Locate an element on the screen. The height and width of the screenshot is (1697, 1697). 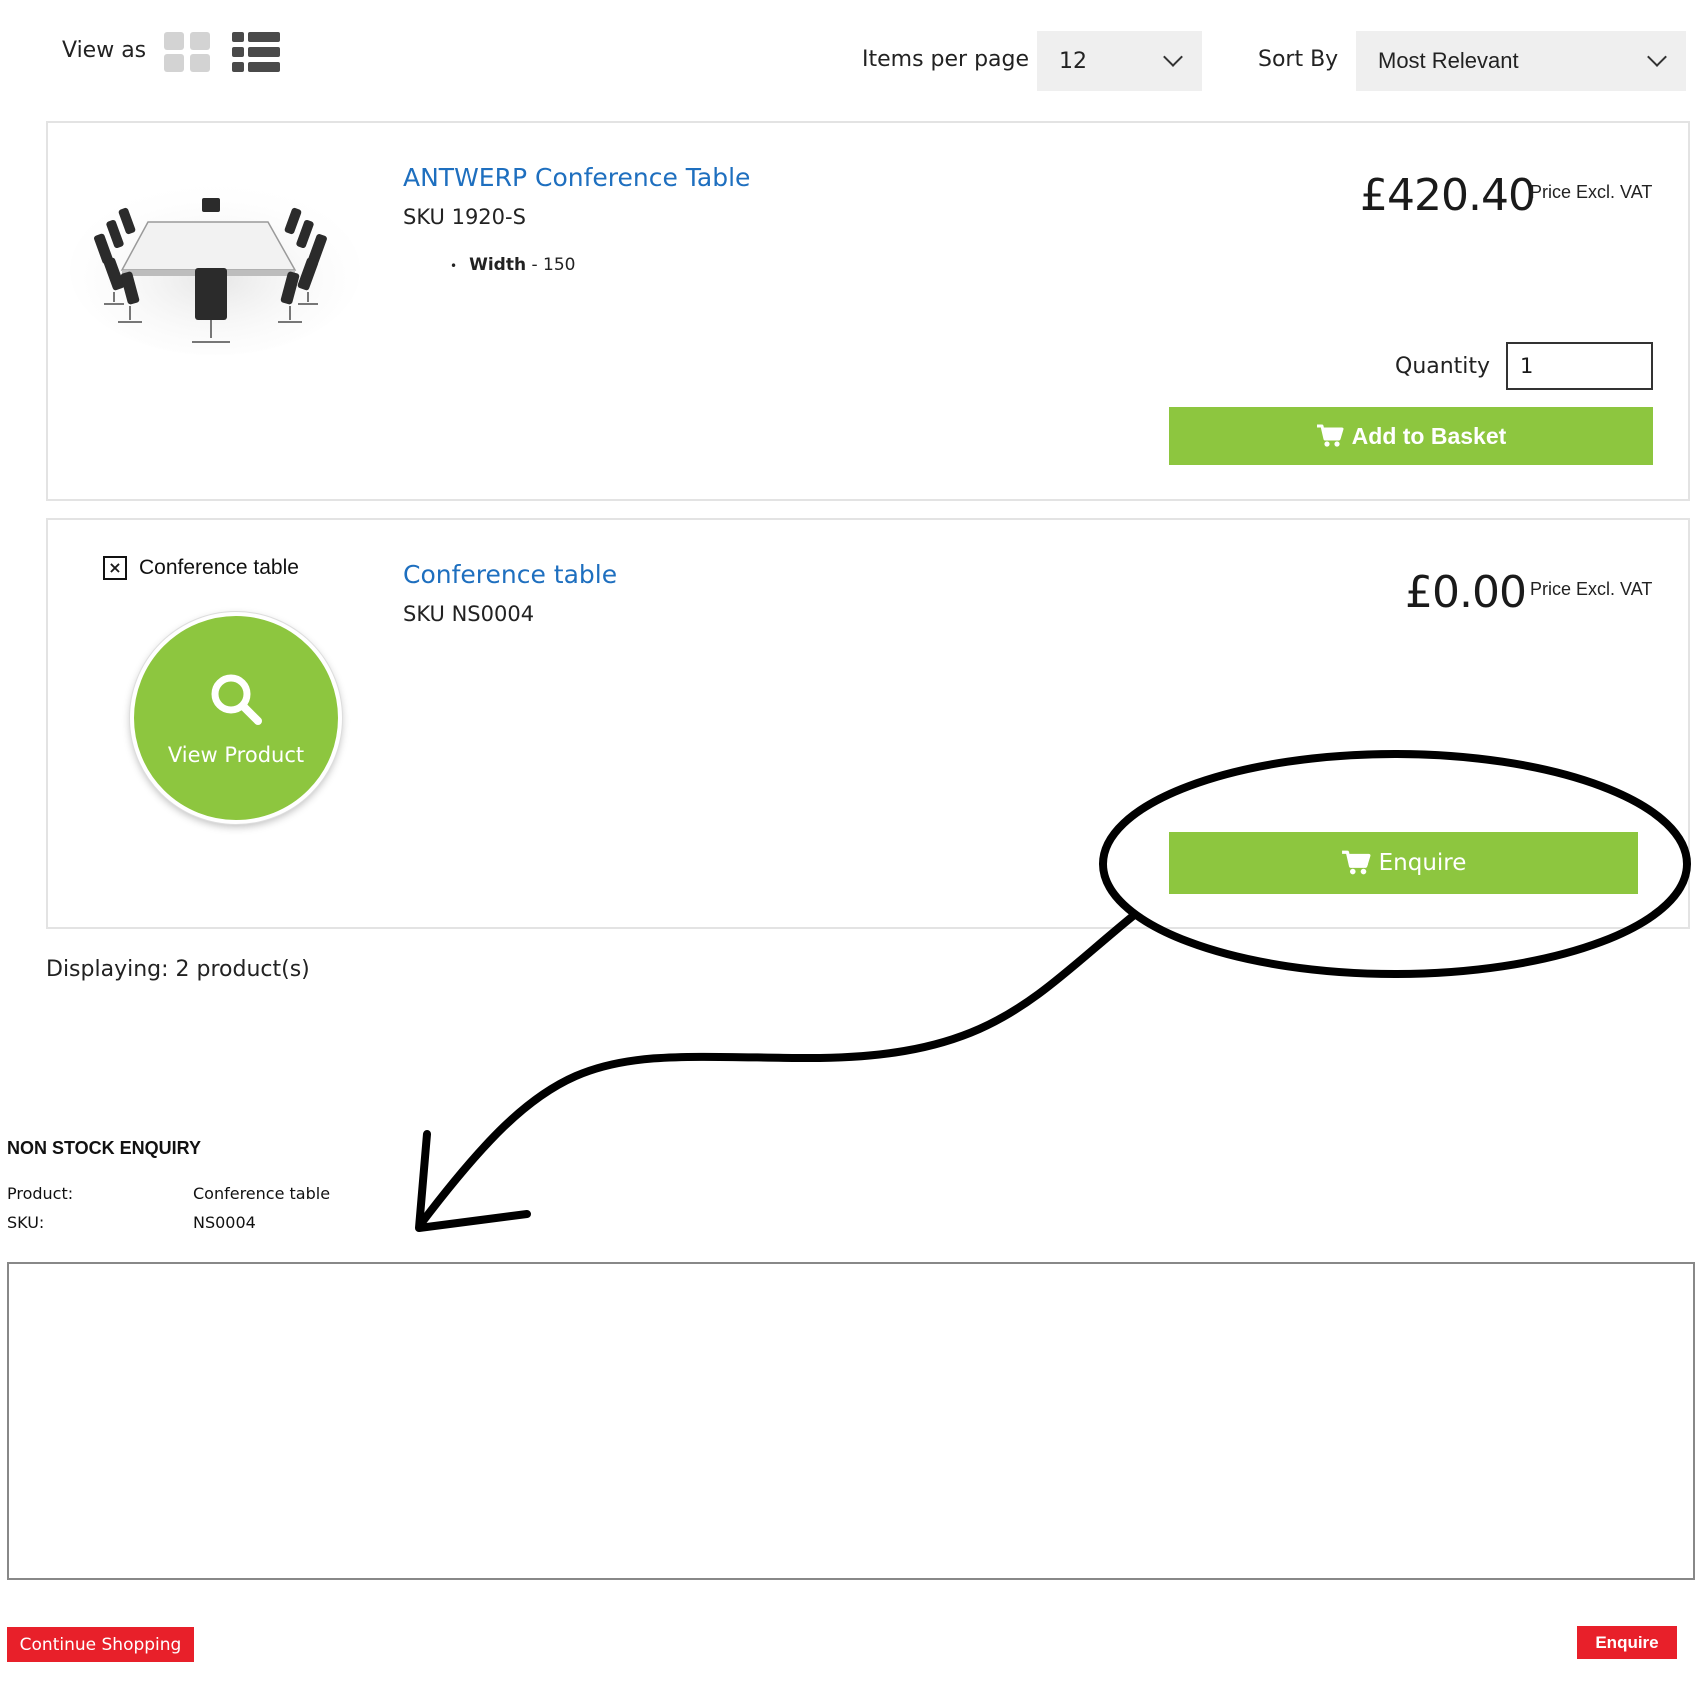
sort-by-value: Most Relevant is located at coordinates (1448, 60).